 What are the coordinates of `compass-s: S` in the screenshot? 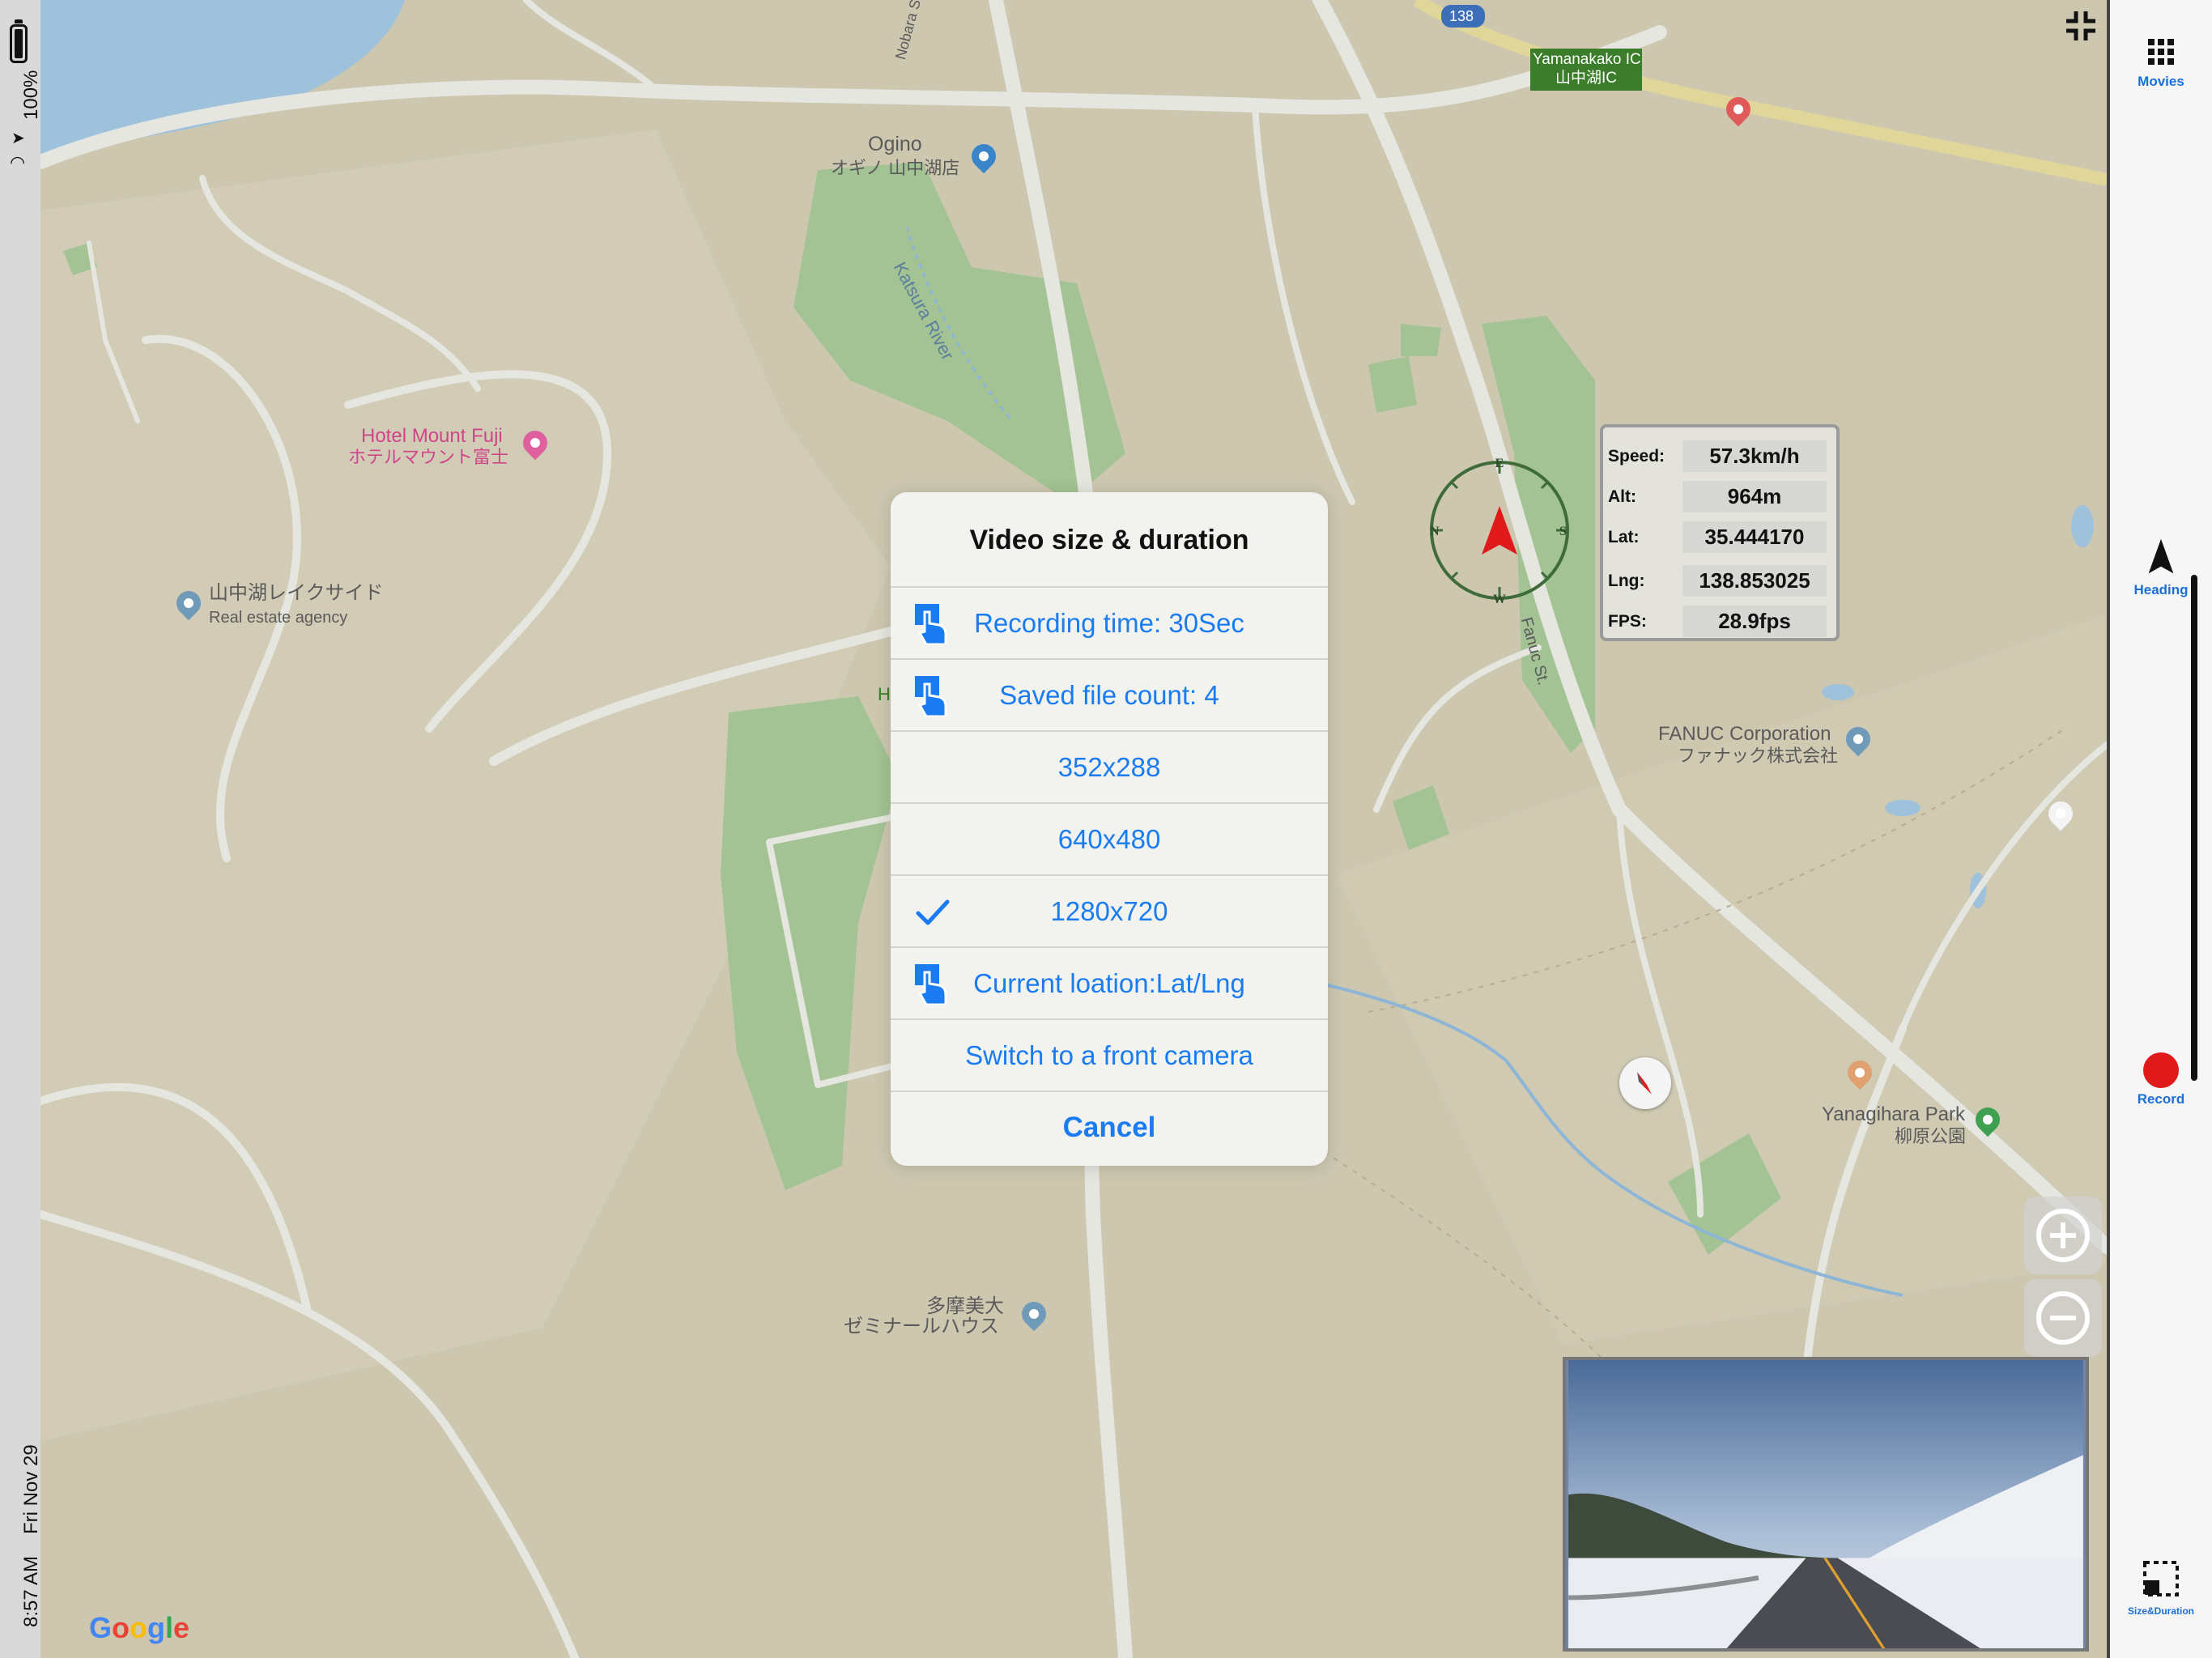 It's located at (1563, 531).